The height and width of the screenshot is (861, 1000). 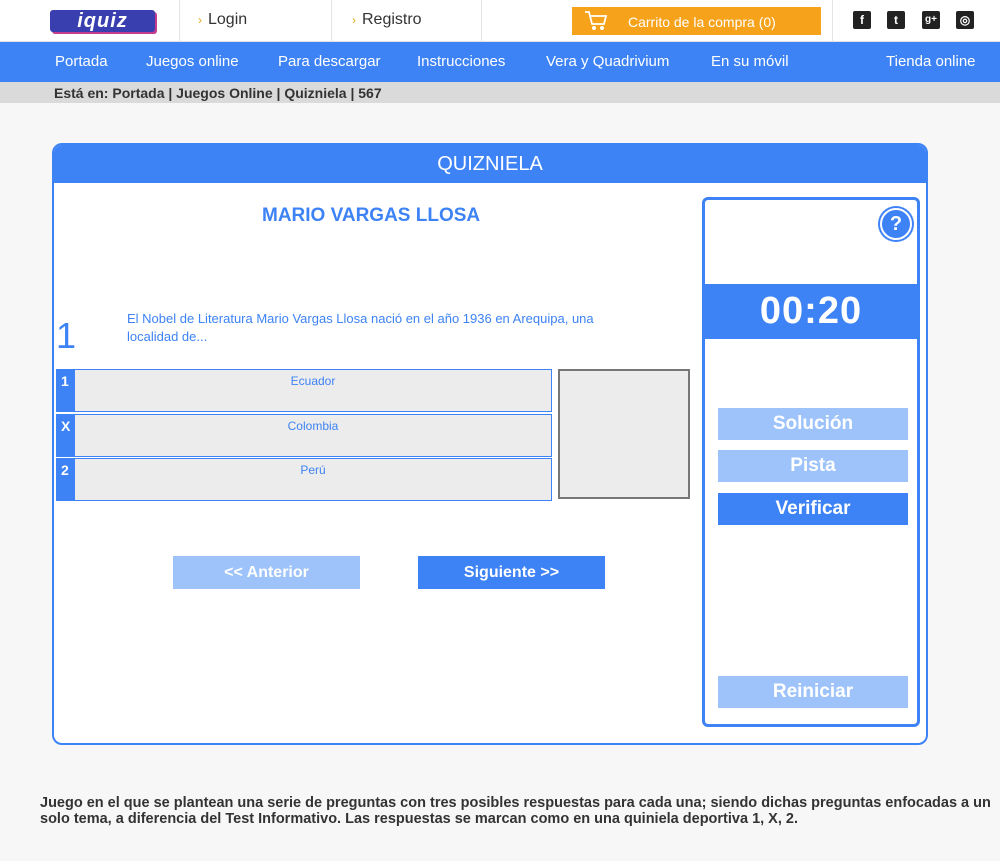 I want to click on google-plus-icon: g+, so click(x=931, y=20).